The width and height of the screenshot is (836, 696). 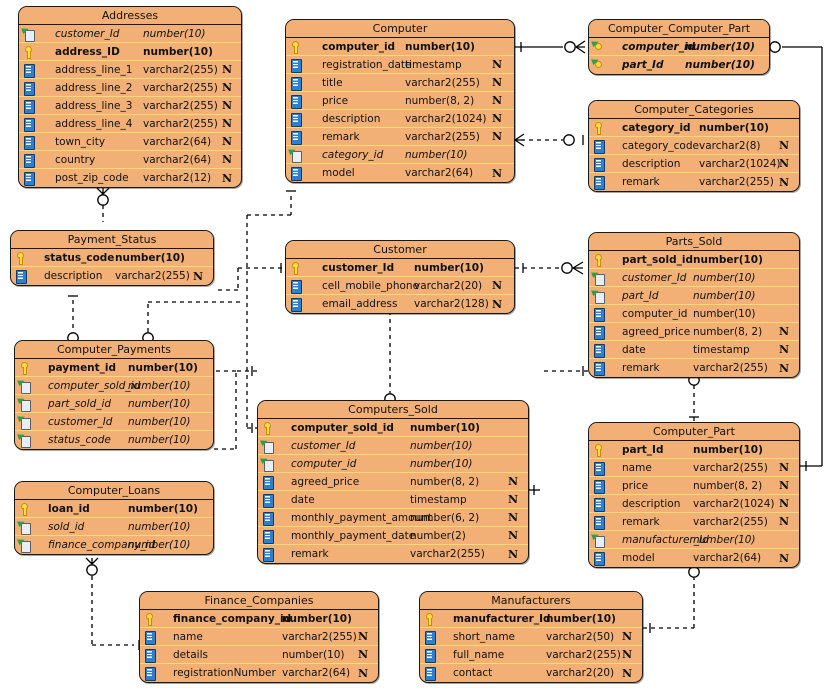 I want to click on attribute-row: monthly_payment_date number(2) N, so click(x=393, y=536).